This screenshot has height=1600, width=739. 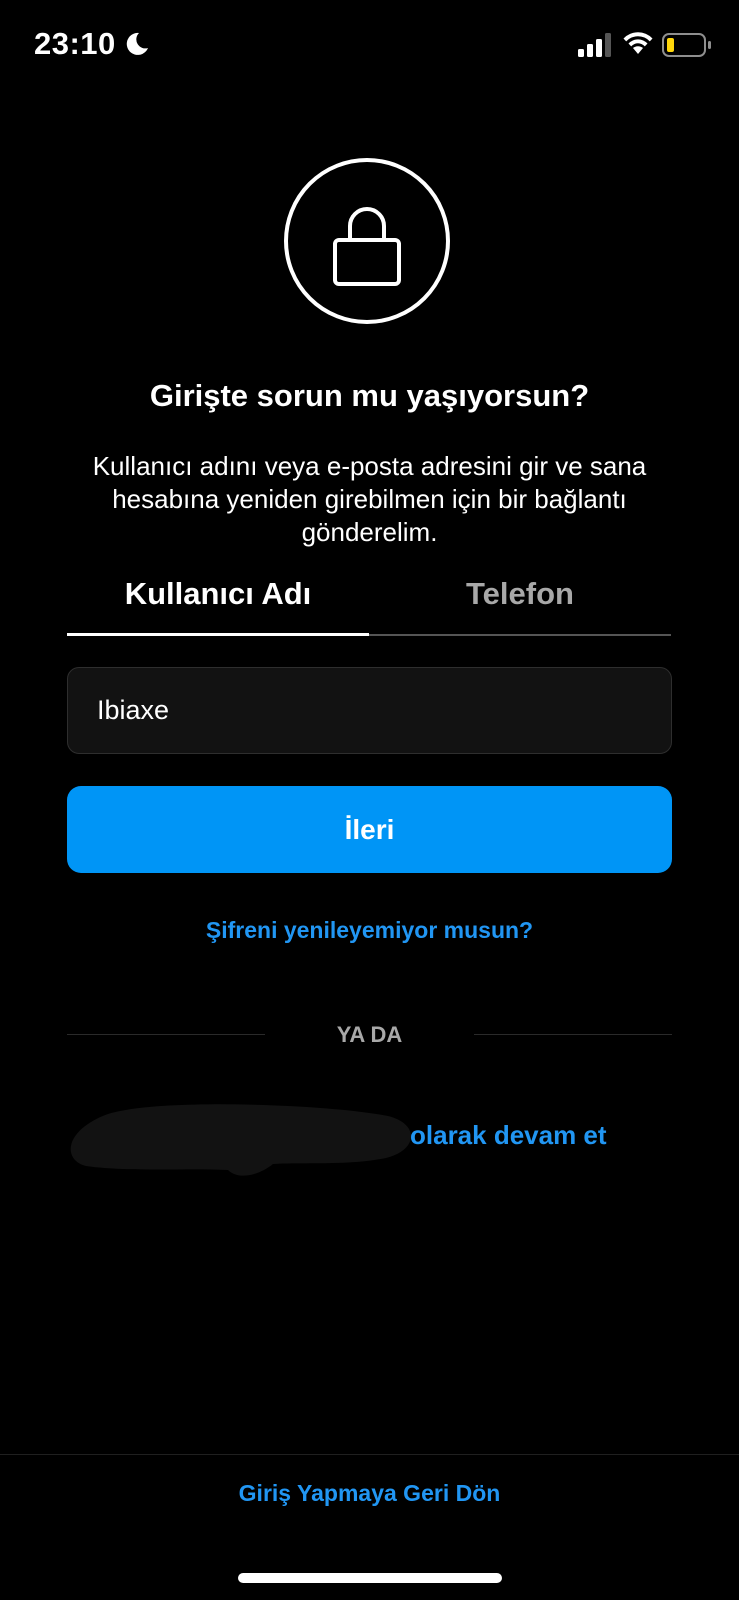 What do you see at coordinates (369, 1454) in the screenshot?
I see `bottom-divider` at bounding box center [369, 1454].